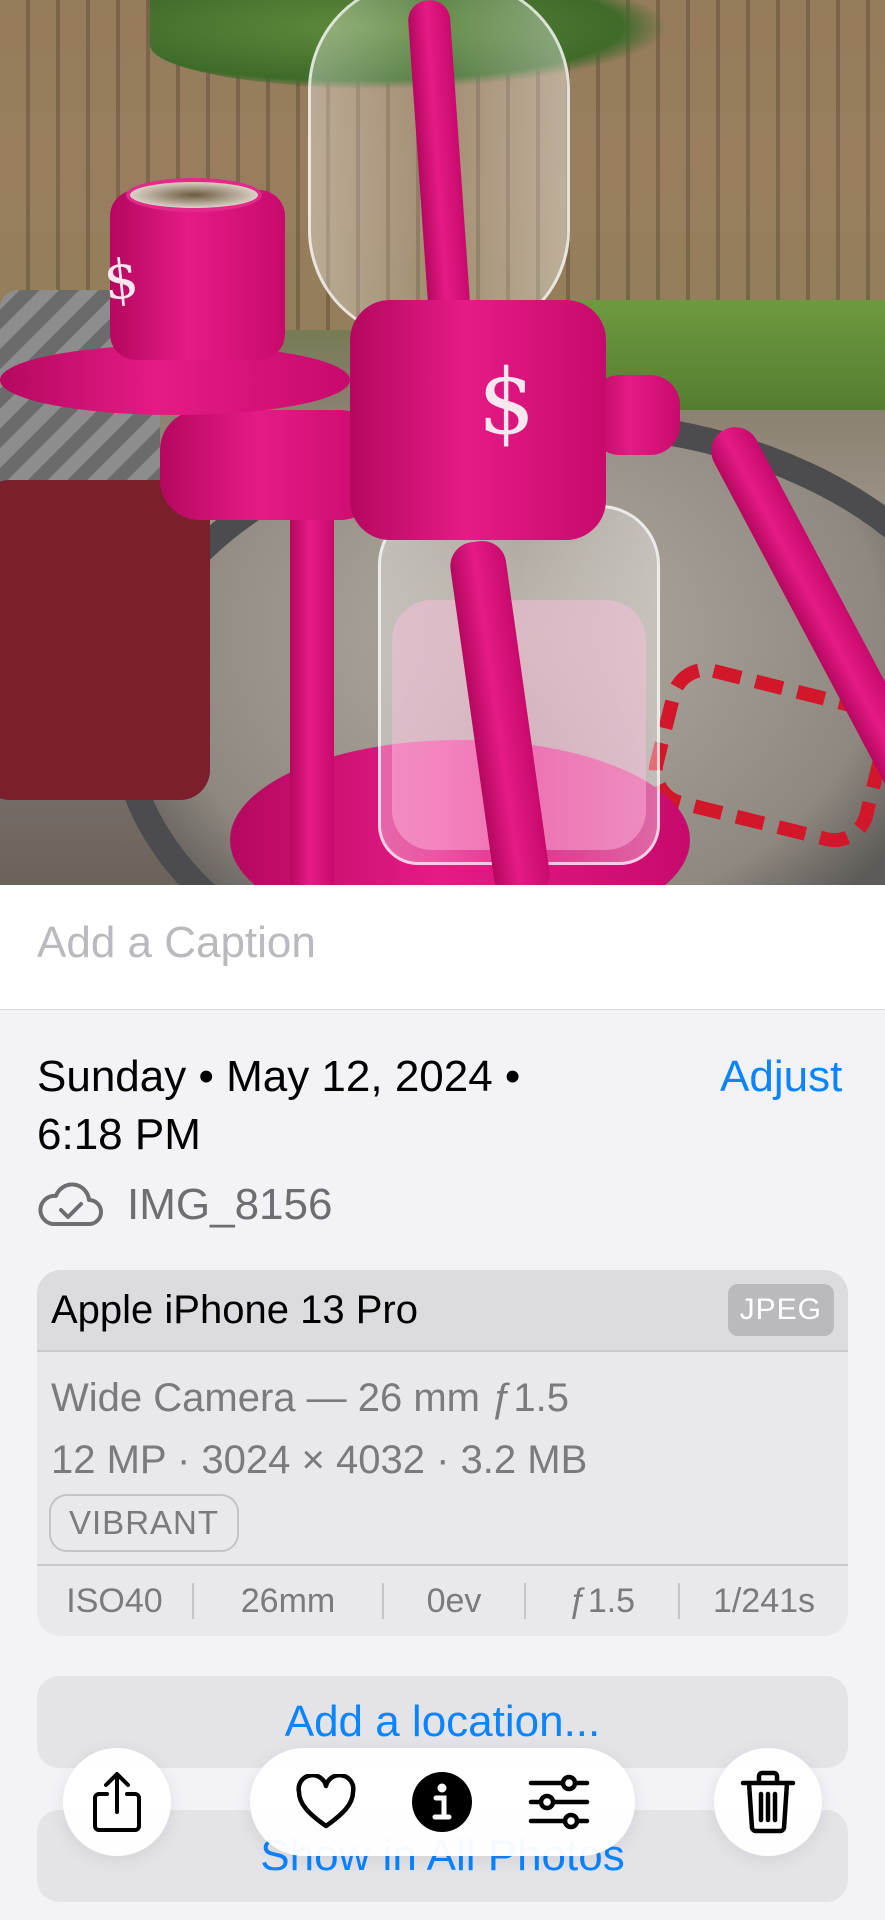 The width and height of the screenshot is (885, 1920). I want to click on info-icon, so click(442, 1802).